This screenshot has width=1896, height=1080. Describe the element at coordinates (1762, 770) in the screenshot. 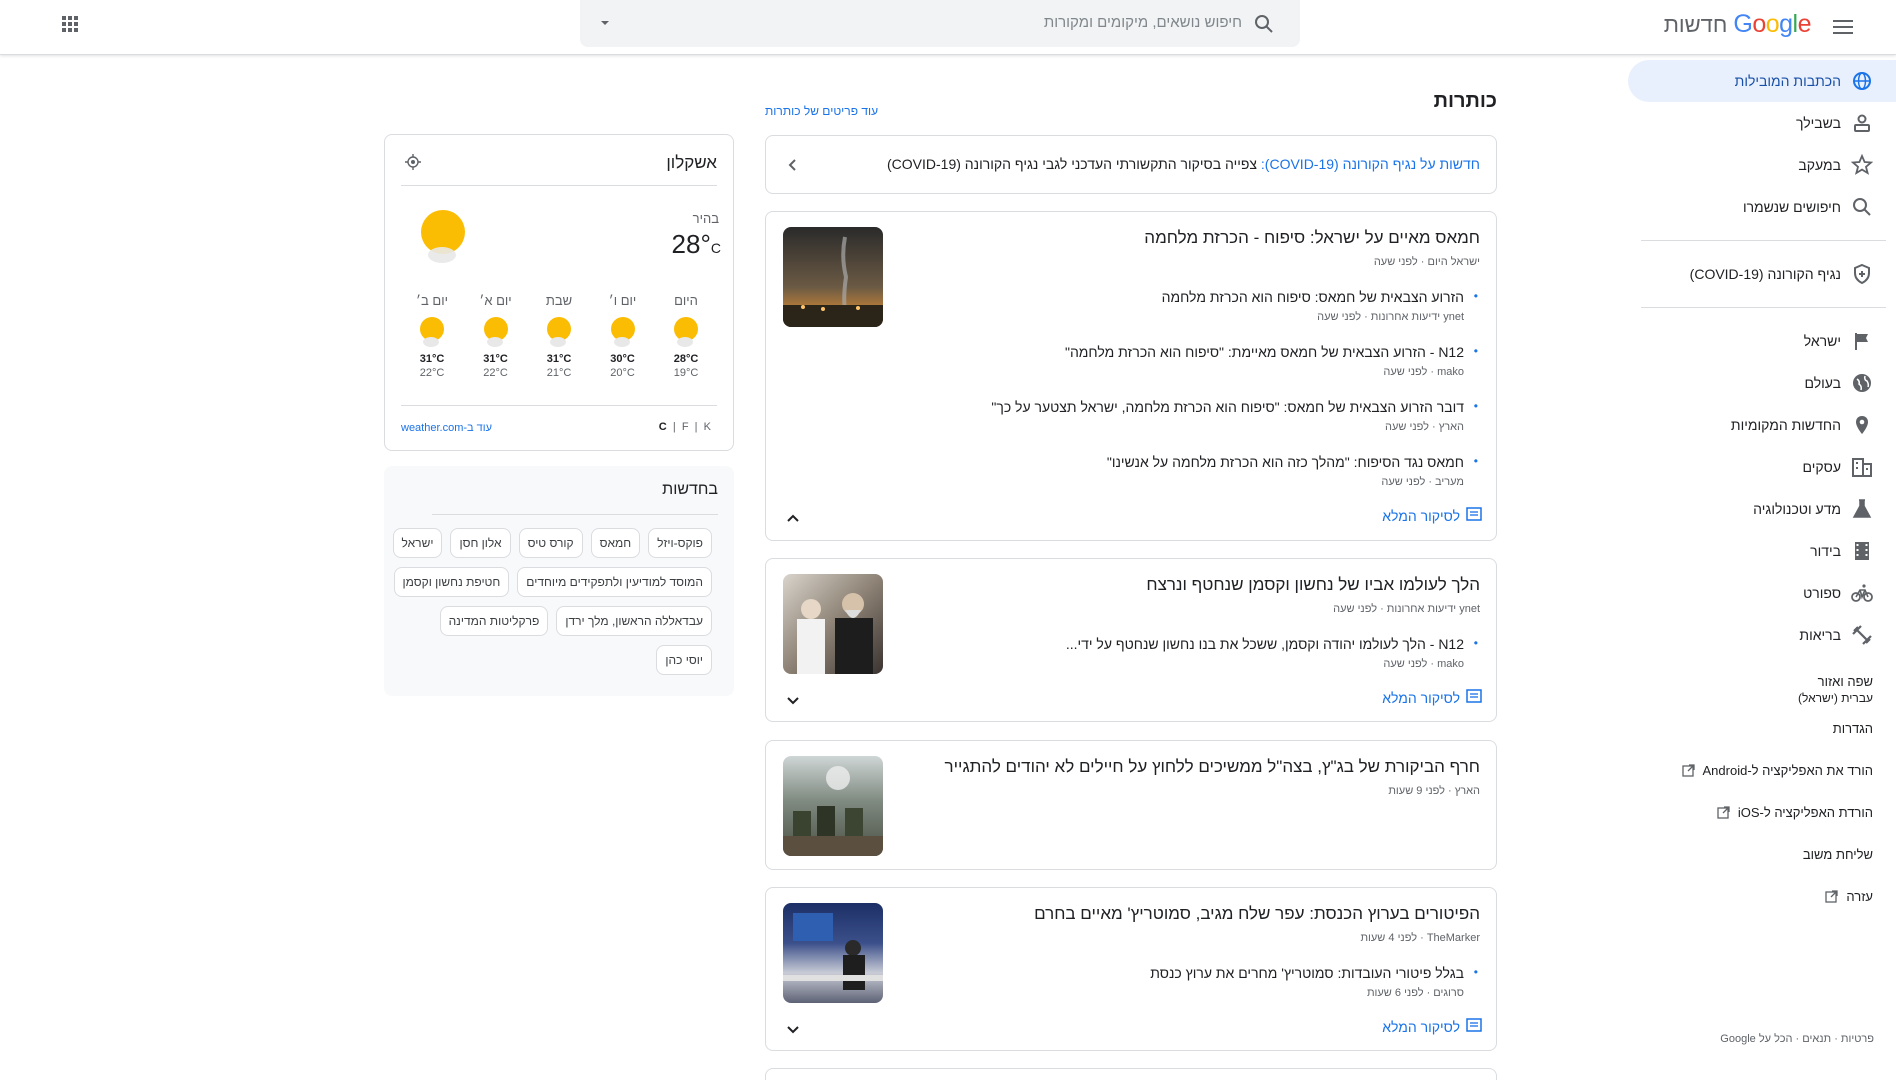

I see `android-app-link: הורד את האפליקציה ל-Android` at that location.